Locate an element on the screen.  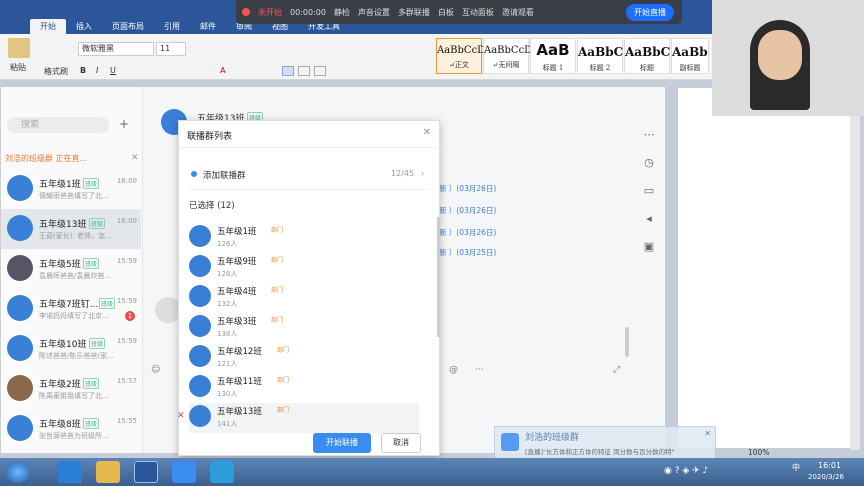
align-right-button is located at coordinates (320, 71).